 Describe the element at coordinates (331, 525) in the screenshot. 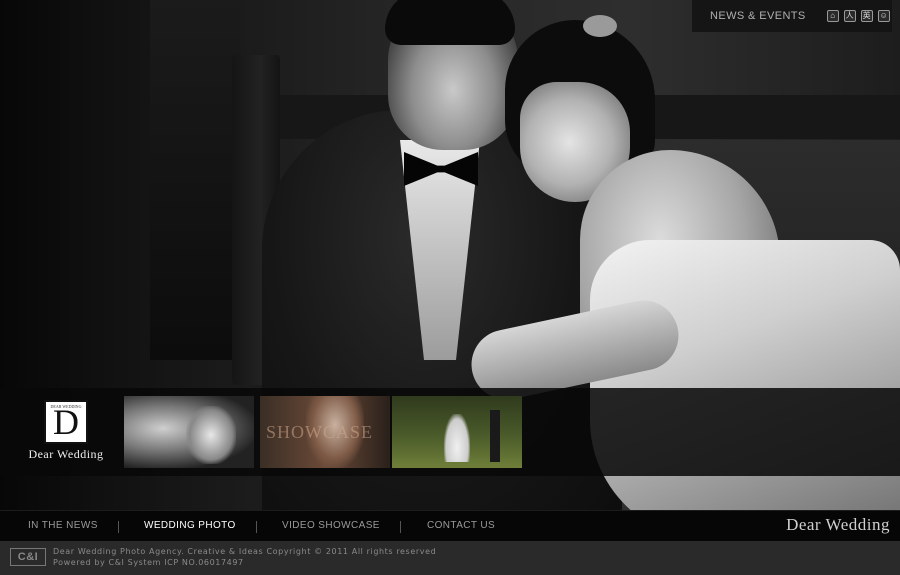

I see `nav-video-showcase: VIDEO SHOWCASE` at that location.